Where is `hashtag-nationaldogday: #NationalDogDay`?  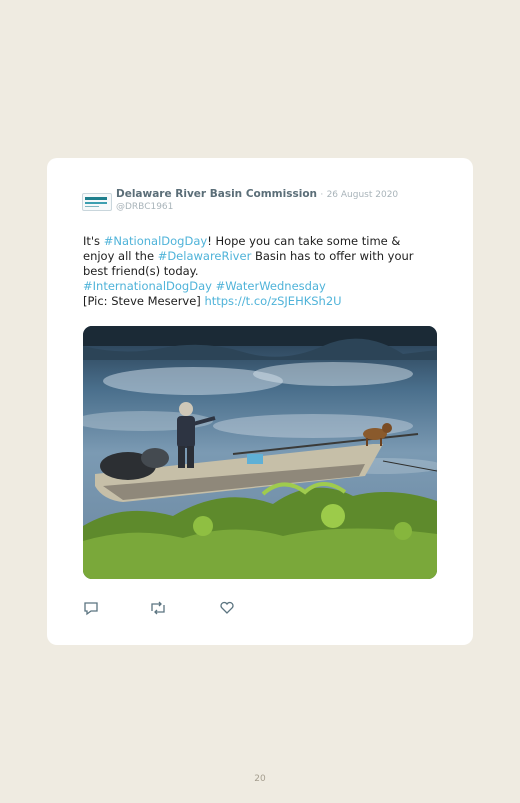
hashtag-nationaldogday: #NationalDogDay is located at coordinates (155, 241).